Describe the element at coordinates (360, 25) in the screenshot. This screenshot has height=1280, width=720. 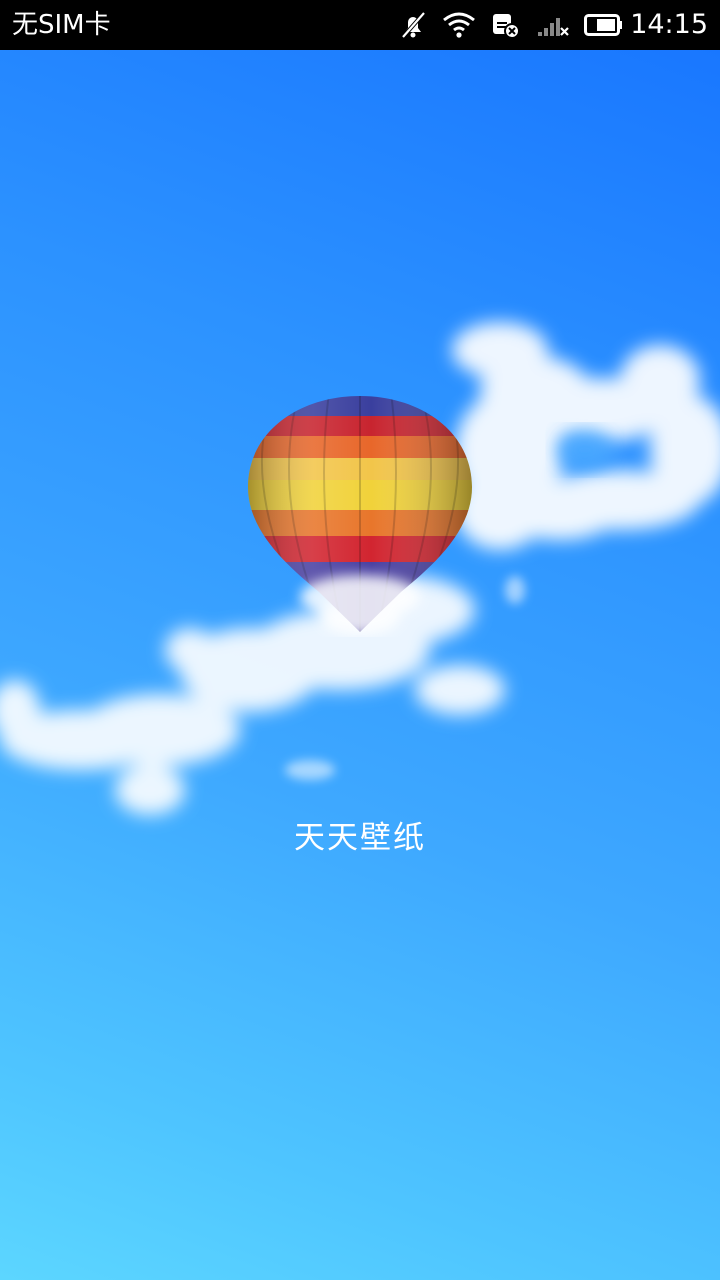
I see `status-bar: 无SIM卡 14:15` at that location.